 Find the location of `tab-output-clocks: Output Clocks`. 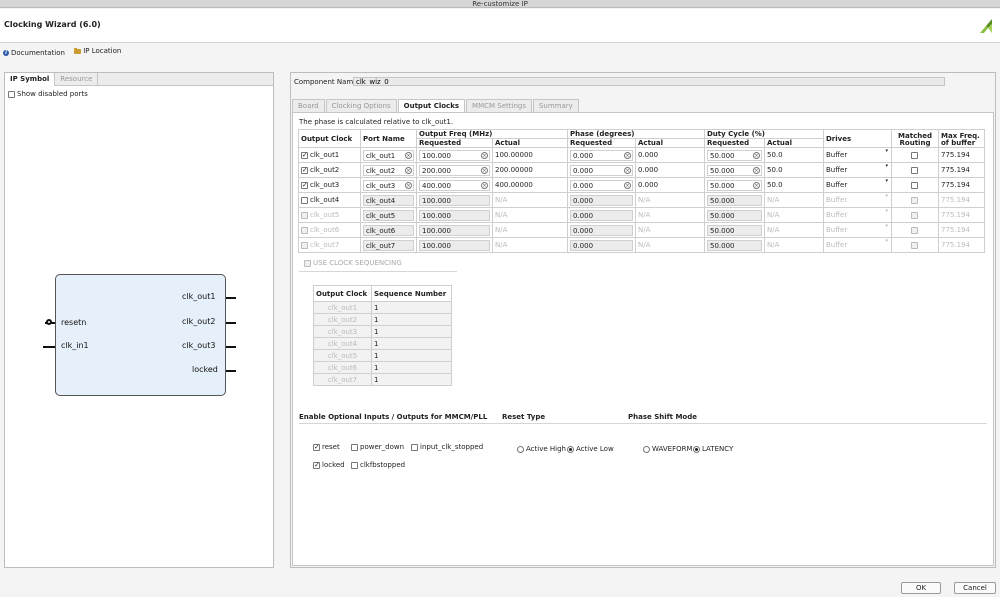

tab-output-clocks: Output Clocks is located at coordinates (431, 105).